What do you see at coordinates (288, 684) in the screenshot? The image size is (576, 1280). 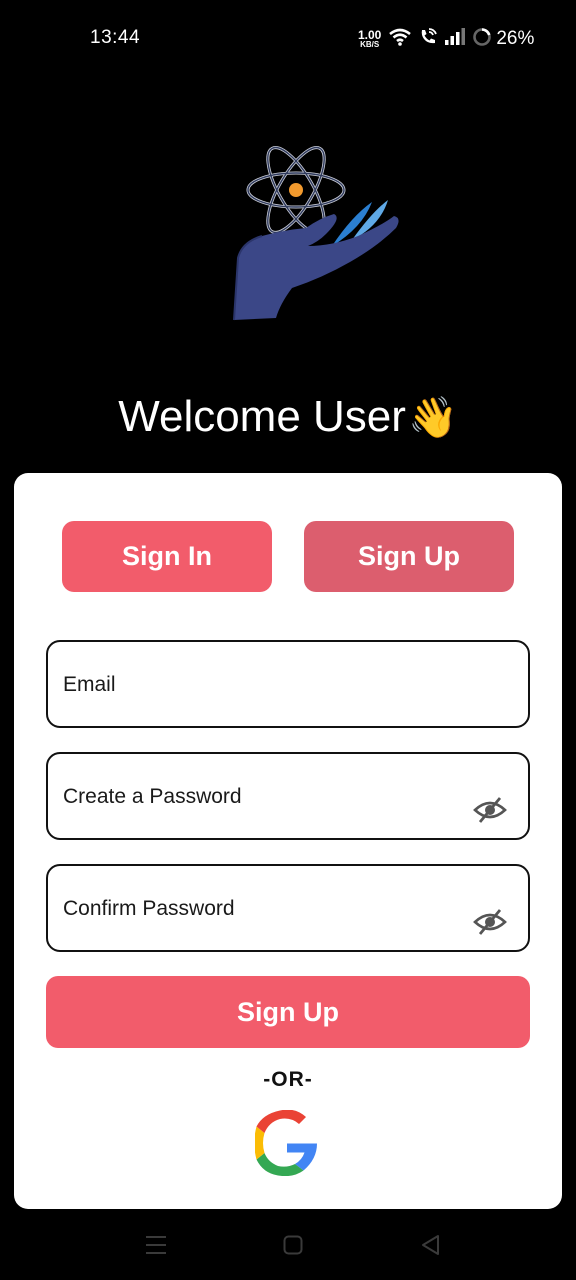 I see `email-field: Email` at bounding box center [288, 684].